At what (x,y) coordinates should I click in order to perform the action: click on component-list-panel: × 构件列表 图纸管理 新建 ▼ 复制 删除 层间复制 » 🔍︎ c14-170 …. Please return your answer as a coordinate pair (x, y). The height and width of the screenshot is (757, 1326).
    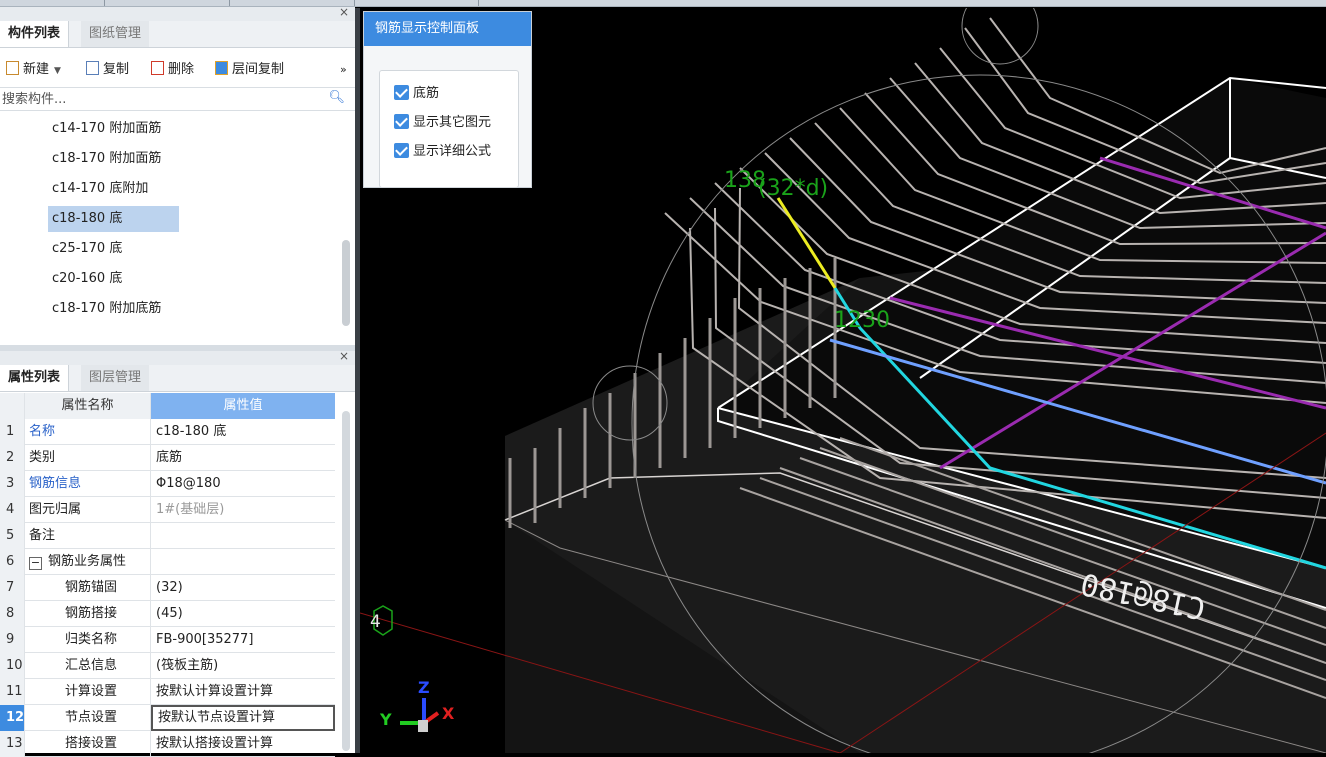
    Looking at the image, I should click on (177, 175).